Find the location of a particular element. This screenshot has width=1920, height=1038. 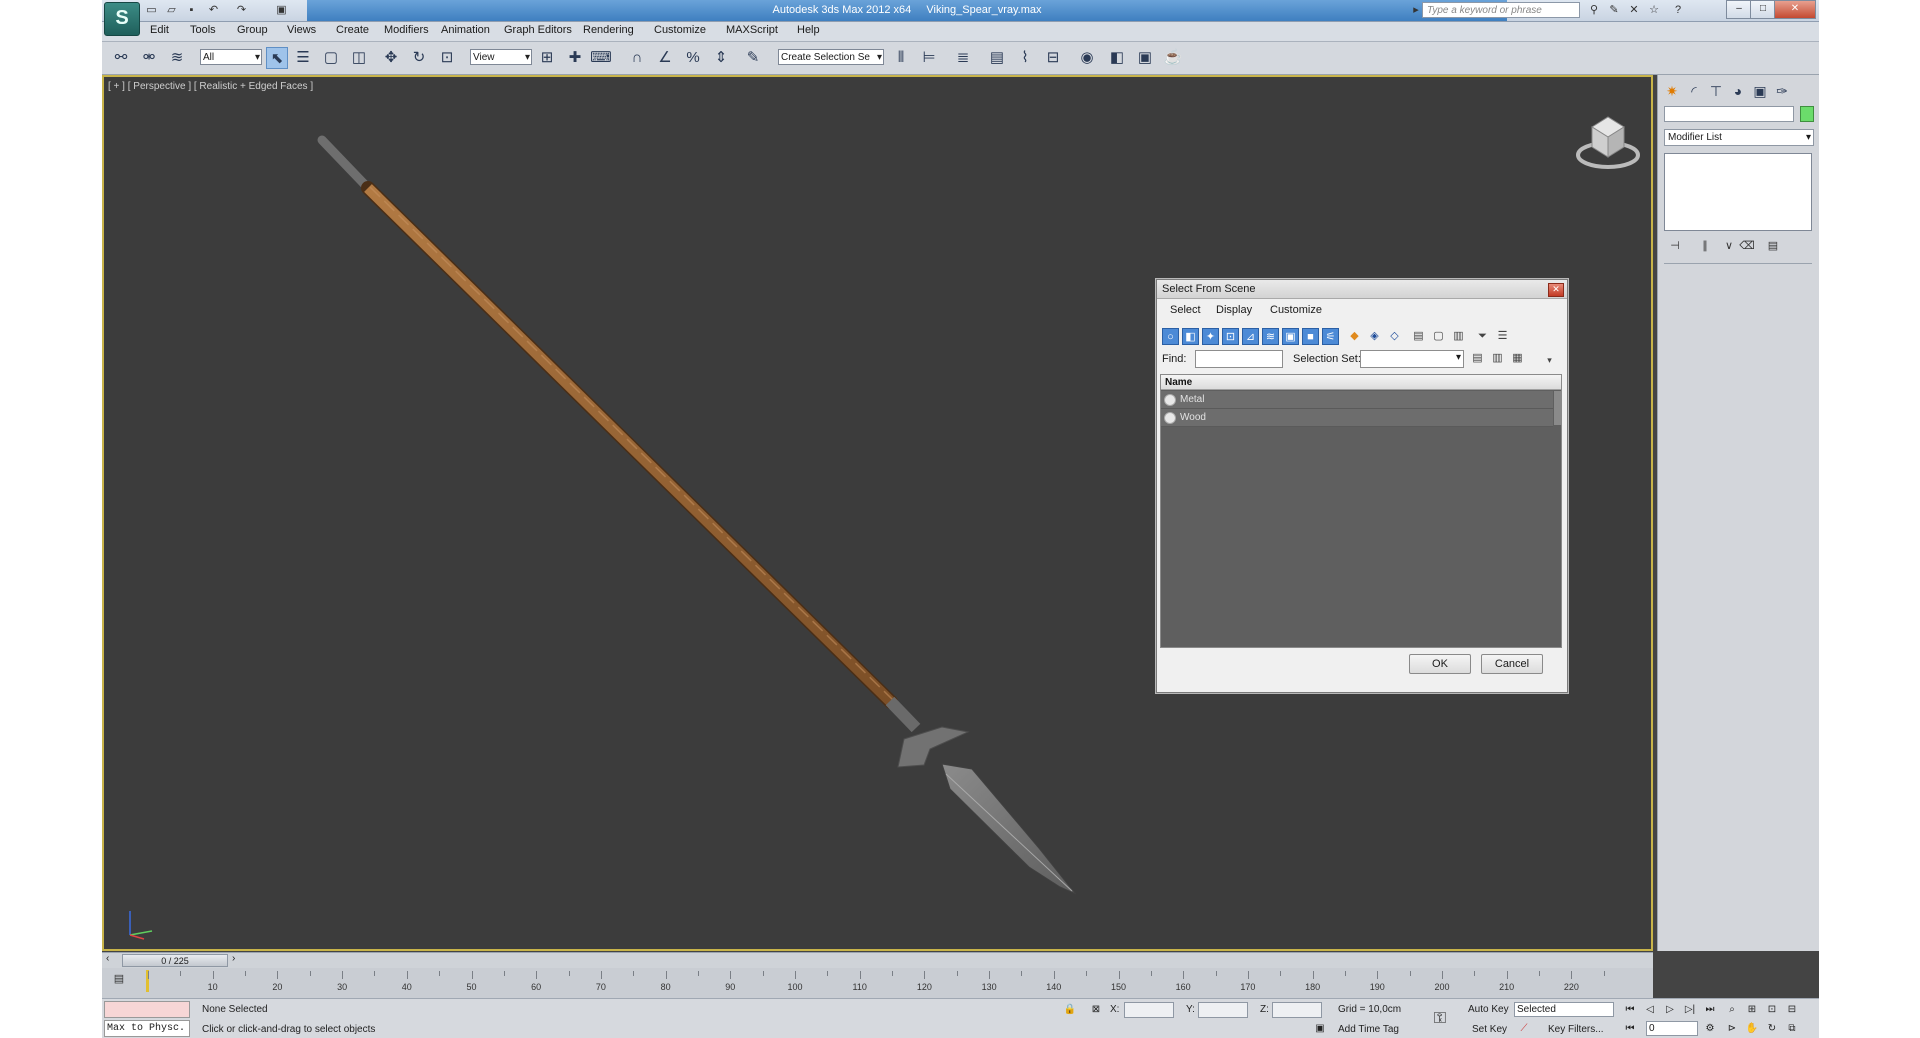

menu-views: Views is located at coordinates (301, 30).